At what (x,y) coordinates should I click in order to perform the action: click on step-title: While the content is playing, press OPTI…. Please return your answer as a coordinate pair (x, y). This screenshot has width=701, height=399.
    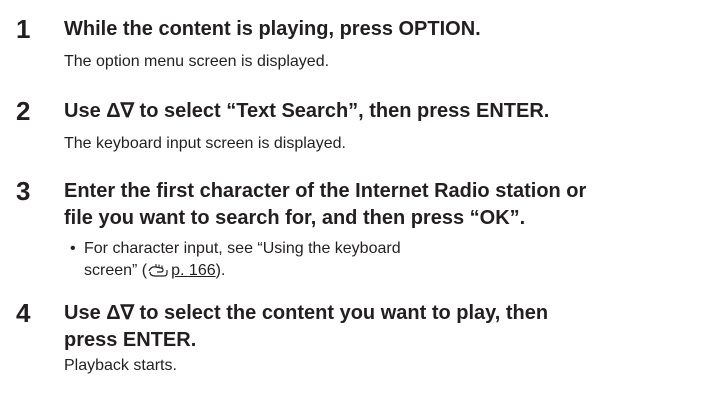
    Looking at the image, I should click on (272, 29).